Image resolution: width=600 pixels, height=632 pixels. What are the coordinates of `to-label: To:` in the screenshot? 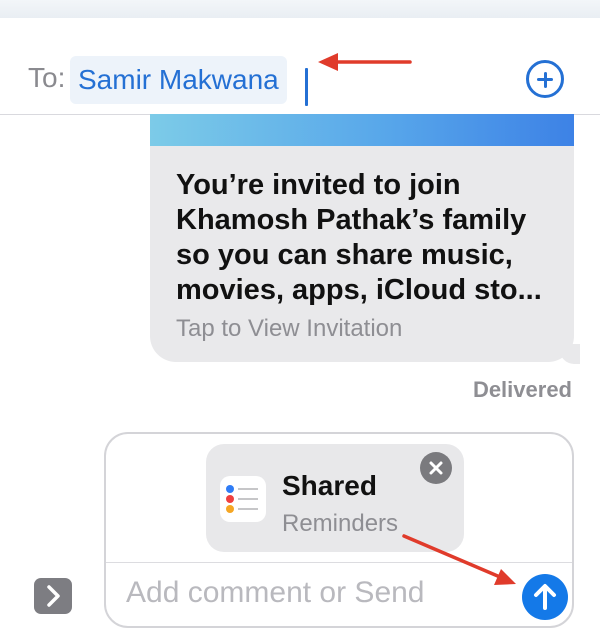 It's located at (47, 77).